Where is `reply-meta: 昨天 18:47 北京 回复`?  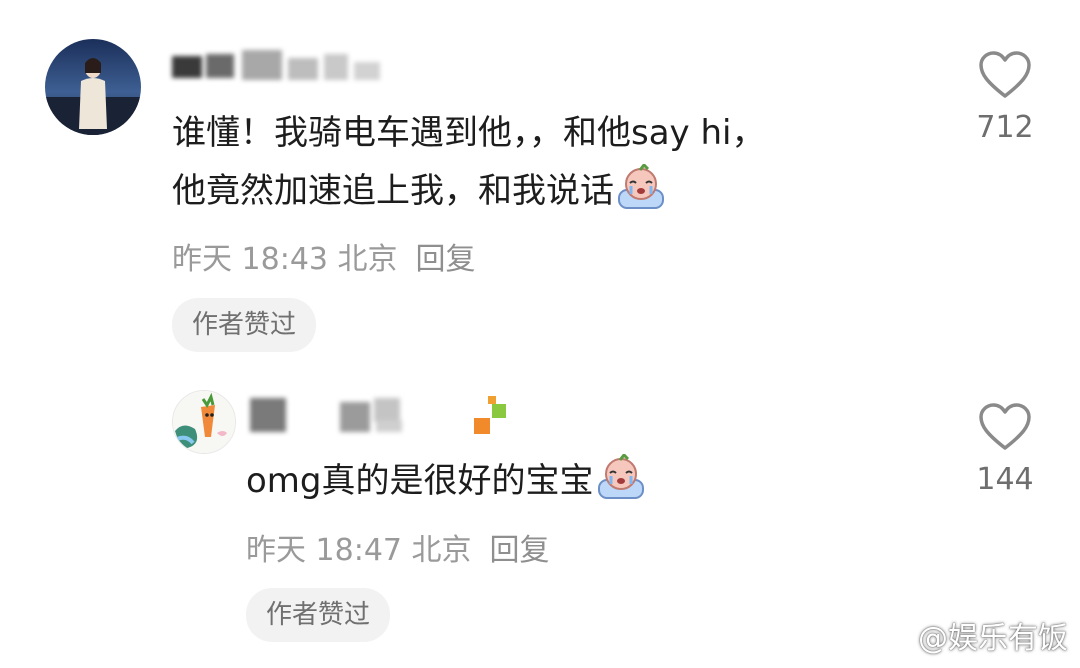 reply-meta: 昨天 18:47 北京 回复 is located at coordinates (398, 547).